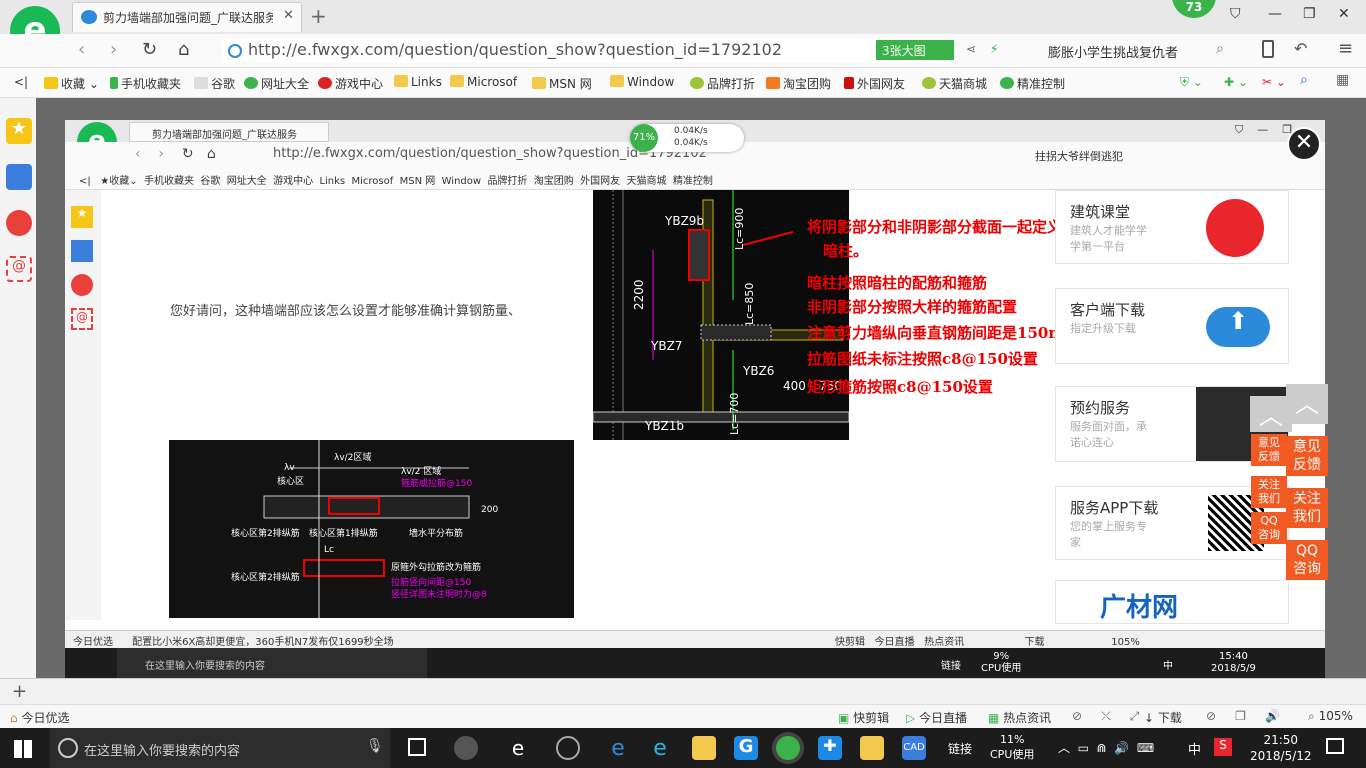 This screenshot has width=1366, height=768. I want to click on follow-button-inner: 关注 我们, so click(1269, 492).